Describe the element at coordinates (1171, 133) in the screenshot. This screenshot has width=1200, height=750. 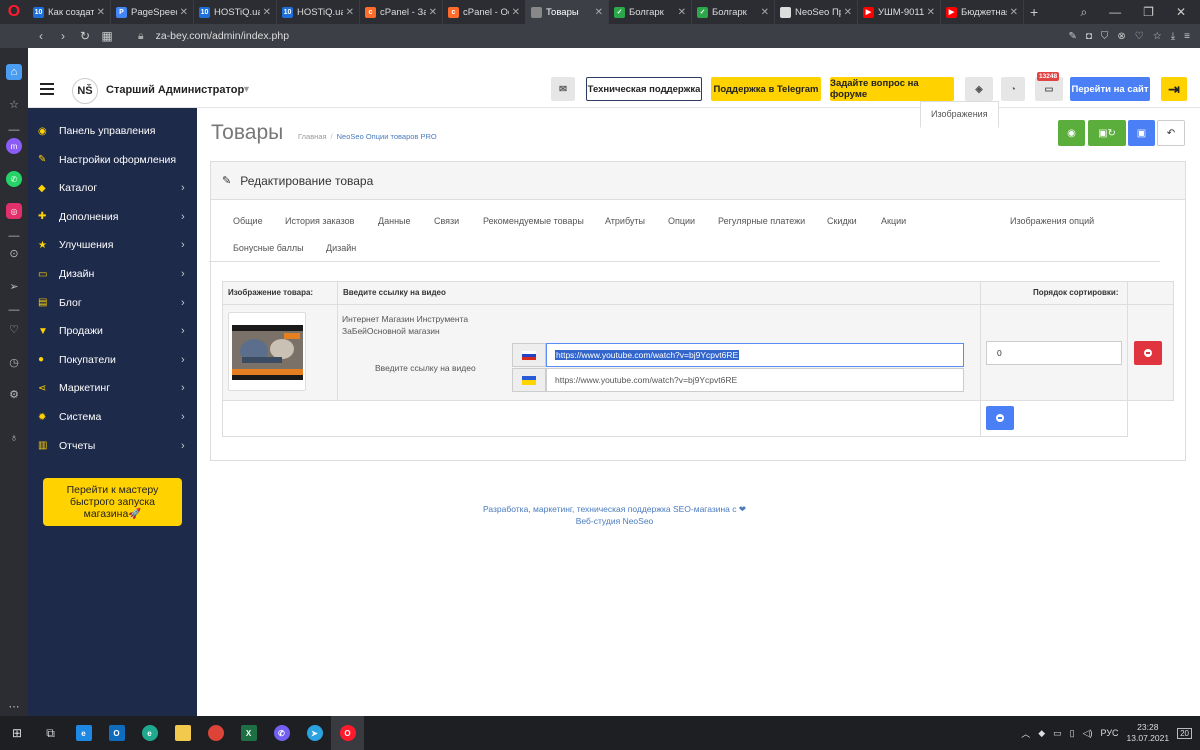
I see `back-button: ↶` at that location.